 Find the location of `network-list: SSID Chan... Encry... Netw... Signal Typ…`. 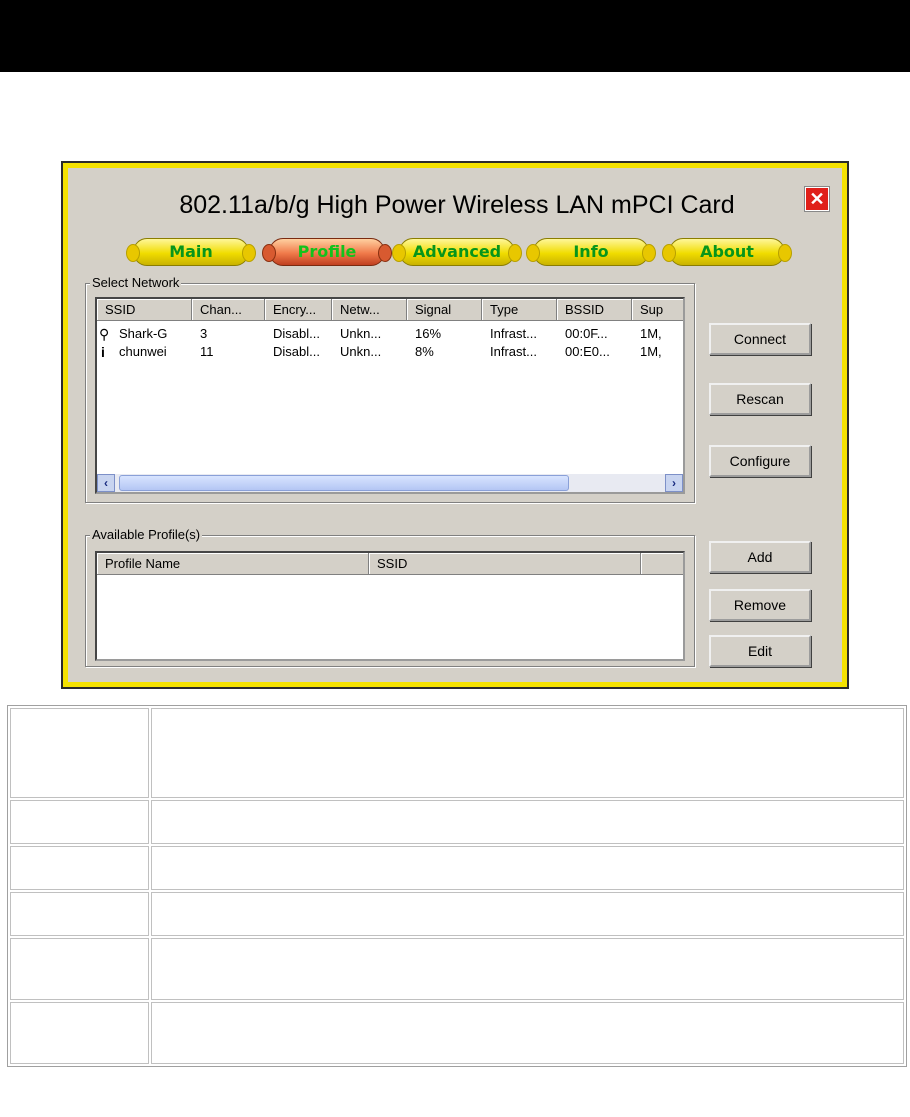

network-list: SSID Chan... Encry... Netw... Signal Typ… is located at coordinates (390, 395).